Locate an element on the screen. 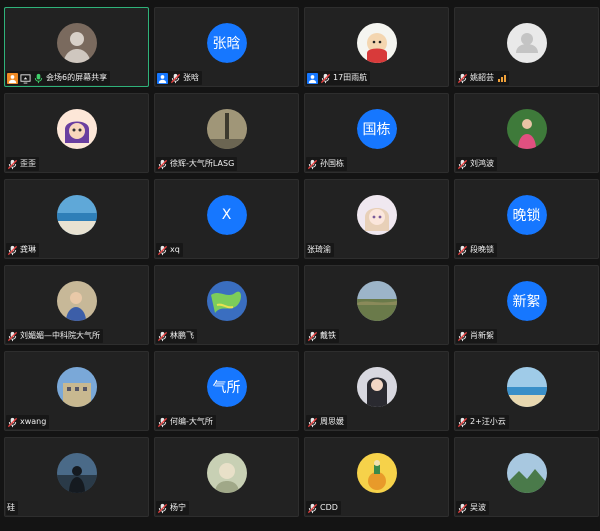 This screenshot has width=600, height=531. participant-tile: 张晗 张晗 is located at coordinates (226, 47).